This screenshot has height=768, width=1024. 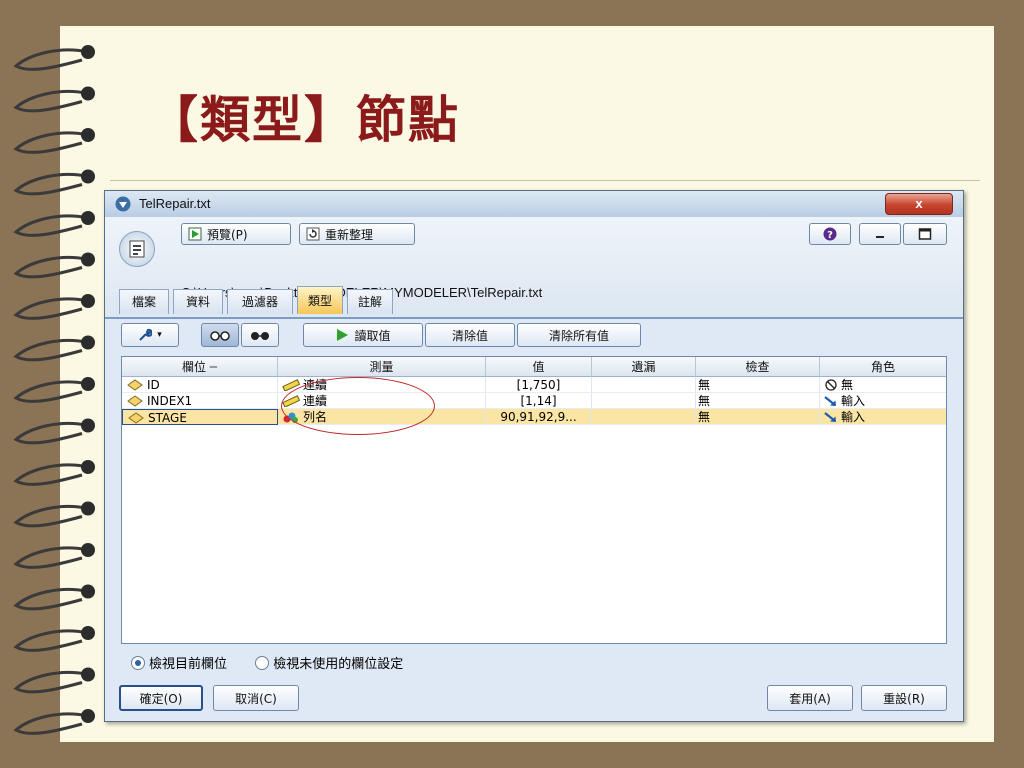 I want to click on radio-view-unused: 檢視未使用的欄位設定, so click(x=329, y=664).